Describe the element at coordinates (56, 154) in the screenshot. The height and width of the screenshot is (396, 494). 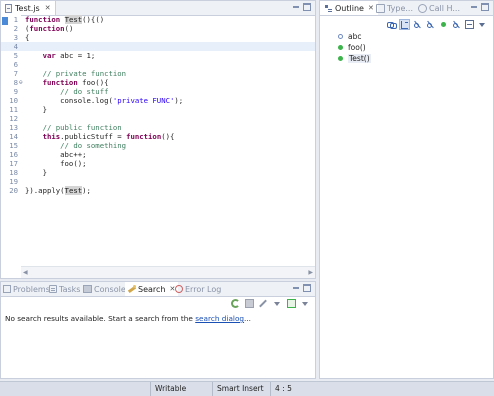
I see `code-text: abc++;` at that location.